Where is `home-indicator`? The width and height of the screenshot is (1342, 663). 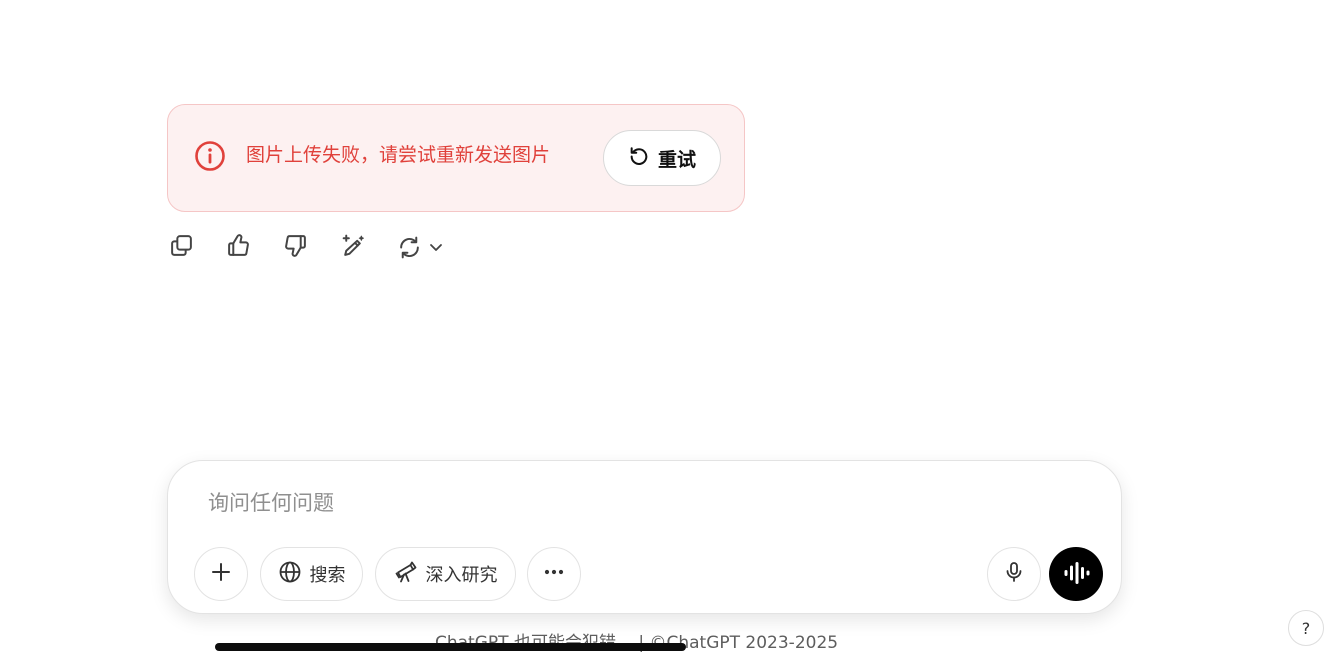
home-indicator is located at coordinates (450, 647).